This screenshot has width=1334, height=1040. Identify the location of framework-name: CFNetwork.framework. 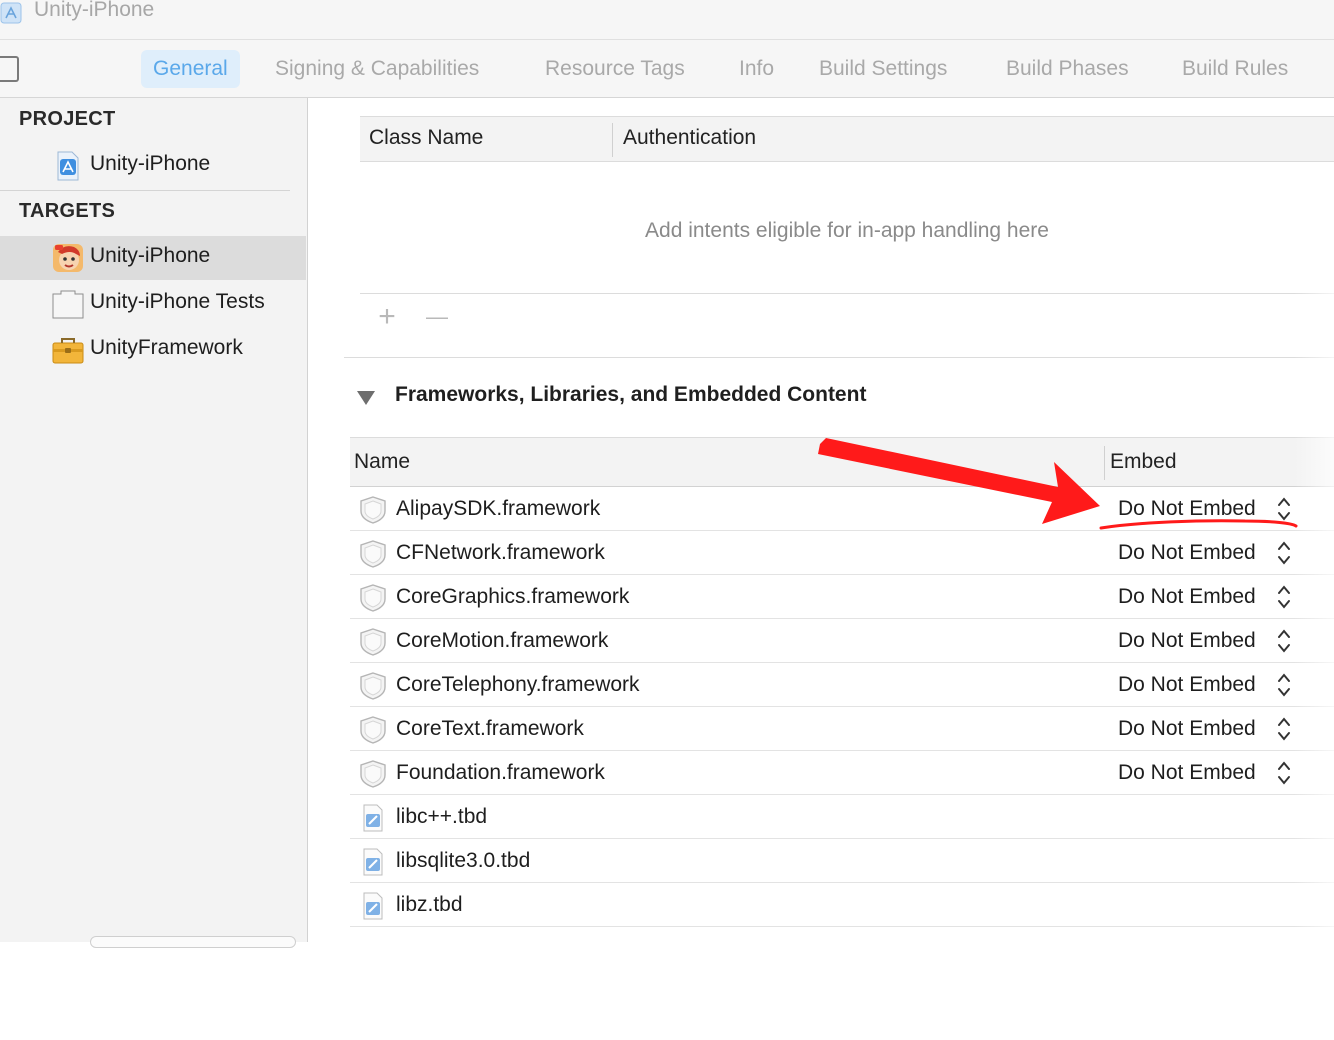
(500, 552).